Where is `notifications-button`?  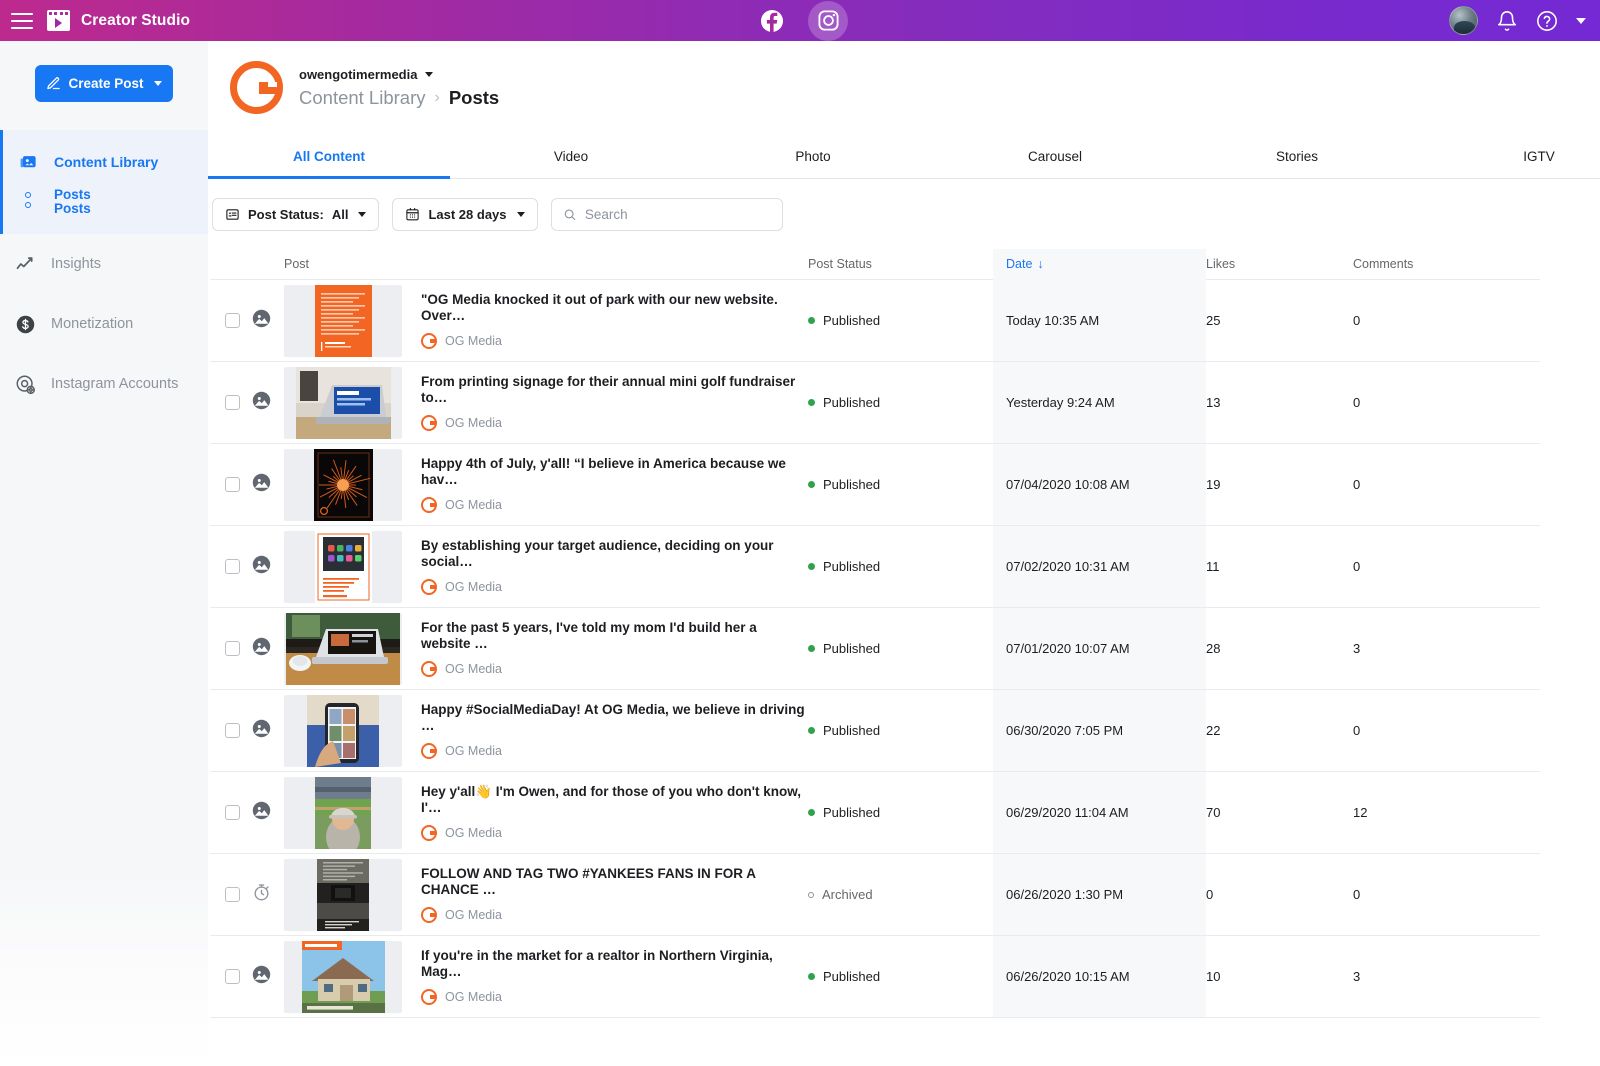 notifications-button is located at coordinates (1507, 21).